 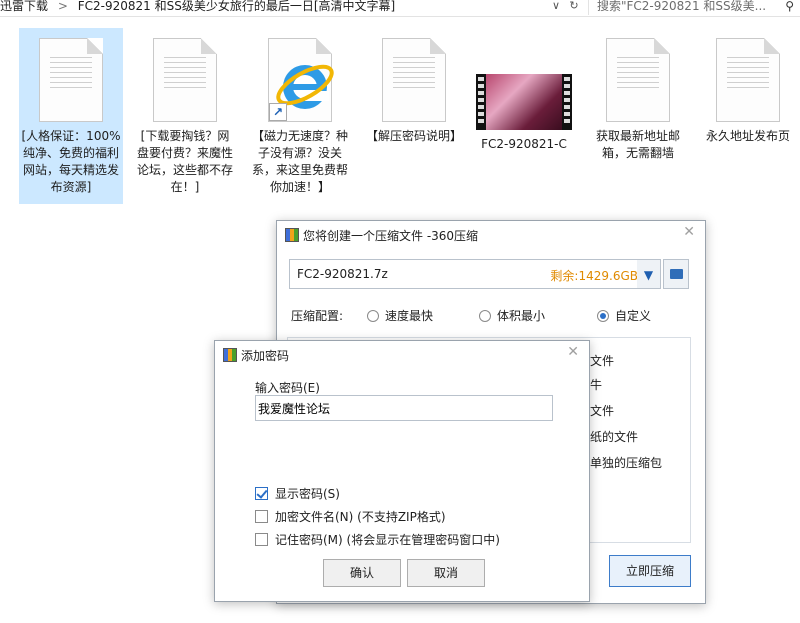 I want to click on config-label: 压缩配置:, so click(x=317, y=316).